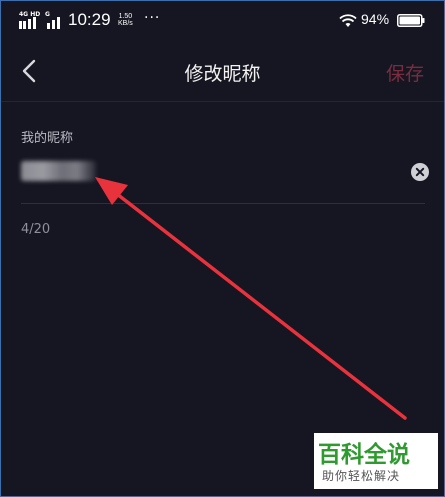  What do you see at coordinates (348, 20) in the screenshot?
I see `wifi-icon` at bounding box center [348, 20].